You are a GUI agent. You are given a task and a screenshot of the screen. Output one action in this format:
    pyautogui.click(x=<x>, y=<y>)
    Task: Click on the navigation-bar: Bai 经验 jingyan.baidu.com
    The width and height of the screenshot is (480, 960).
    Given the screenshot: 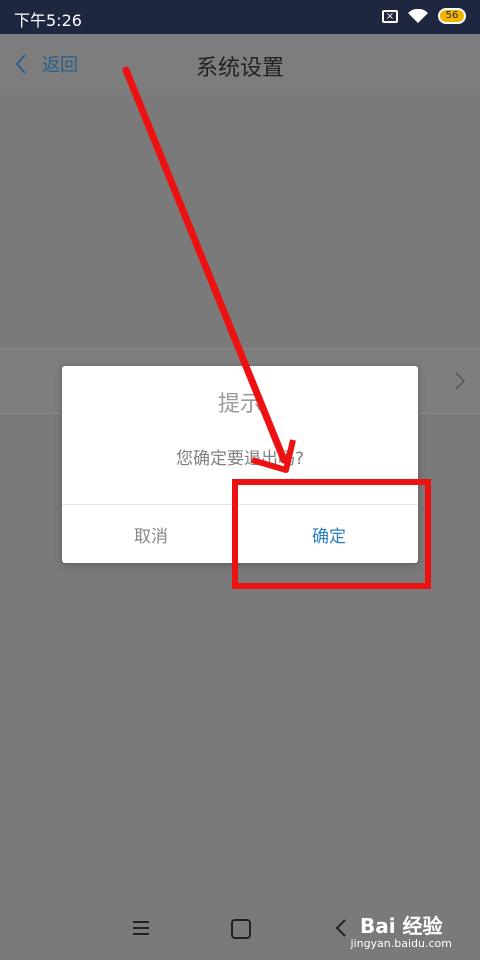 What is the action you would take?
    pyautogui.click(x=240, y=930)
    